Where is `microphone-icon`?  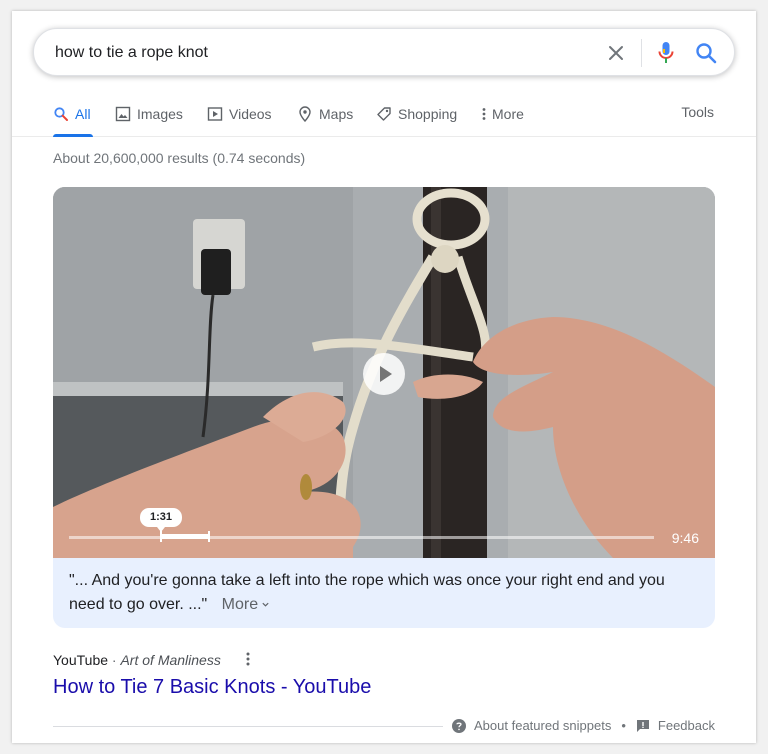
microphone-icon is located at coordinates (666, 53).